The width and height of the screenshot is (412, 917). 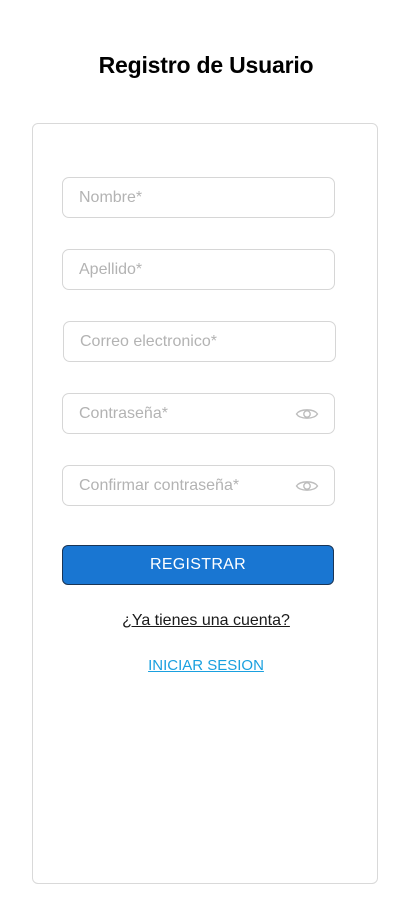 I want to click on account-question-text: ¿Ya tienes una cuenta?, so click(x=206, y=620).